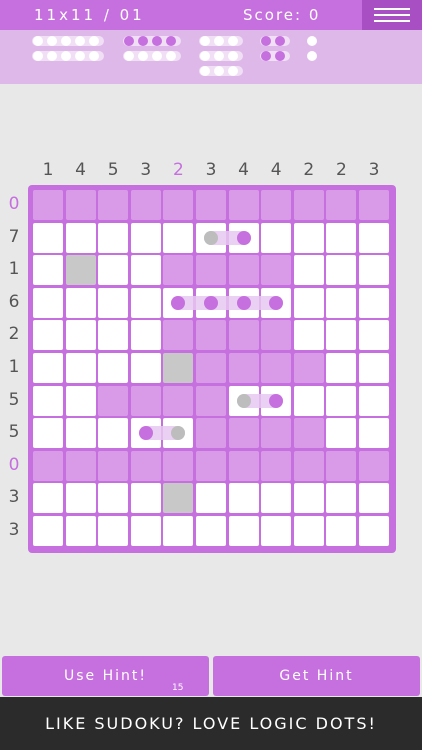  I want to click on get-hint-button: Get Hint, so click(316, 676).